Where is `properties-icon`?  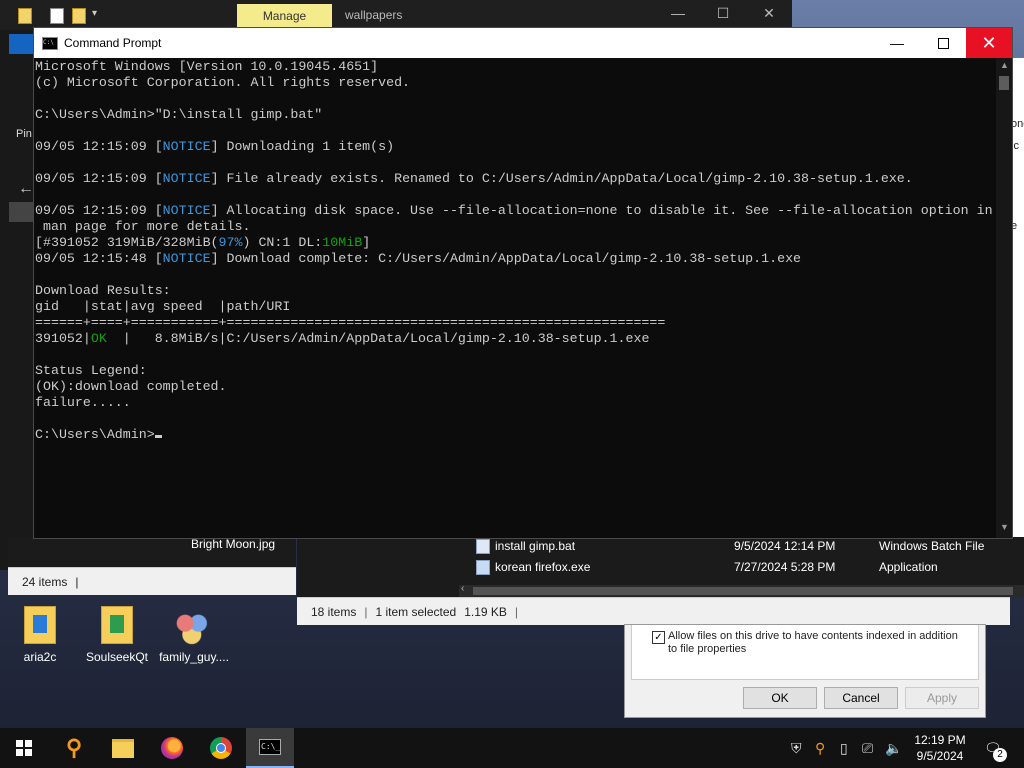
properties-icon is located at coordinates (57, 16).